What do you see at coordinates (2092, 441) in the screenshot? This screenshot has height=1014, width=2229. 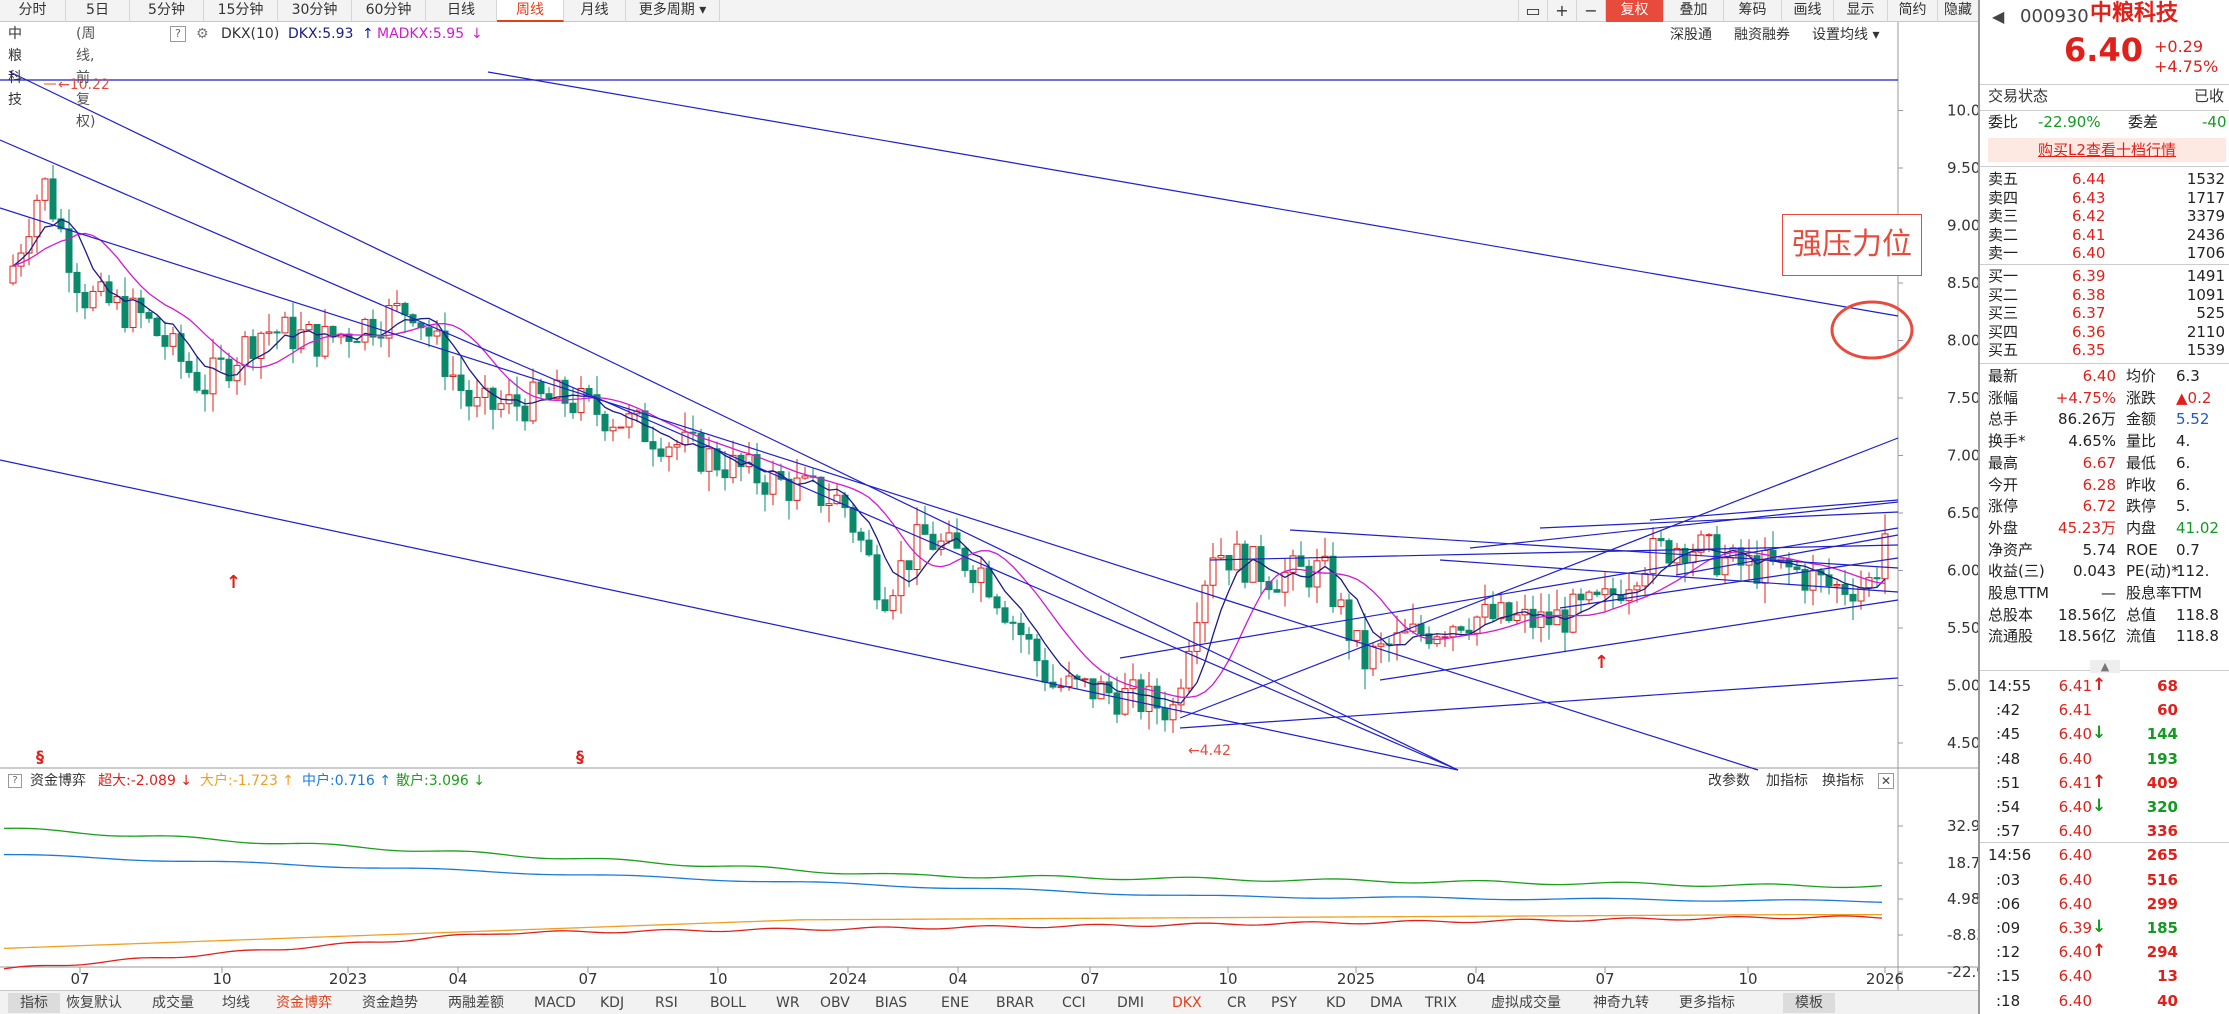 I see `stat-value: 4.65%` at bounding box center [2092, 441].